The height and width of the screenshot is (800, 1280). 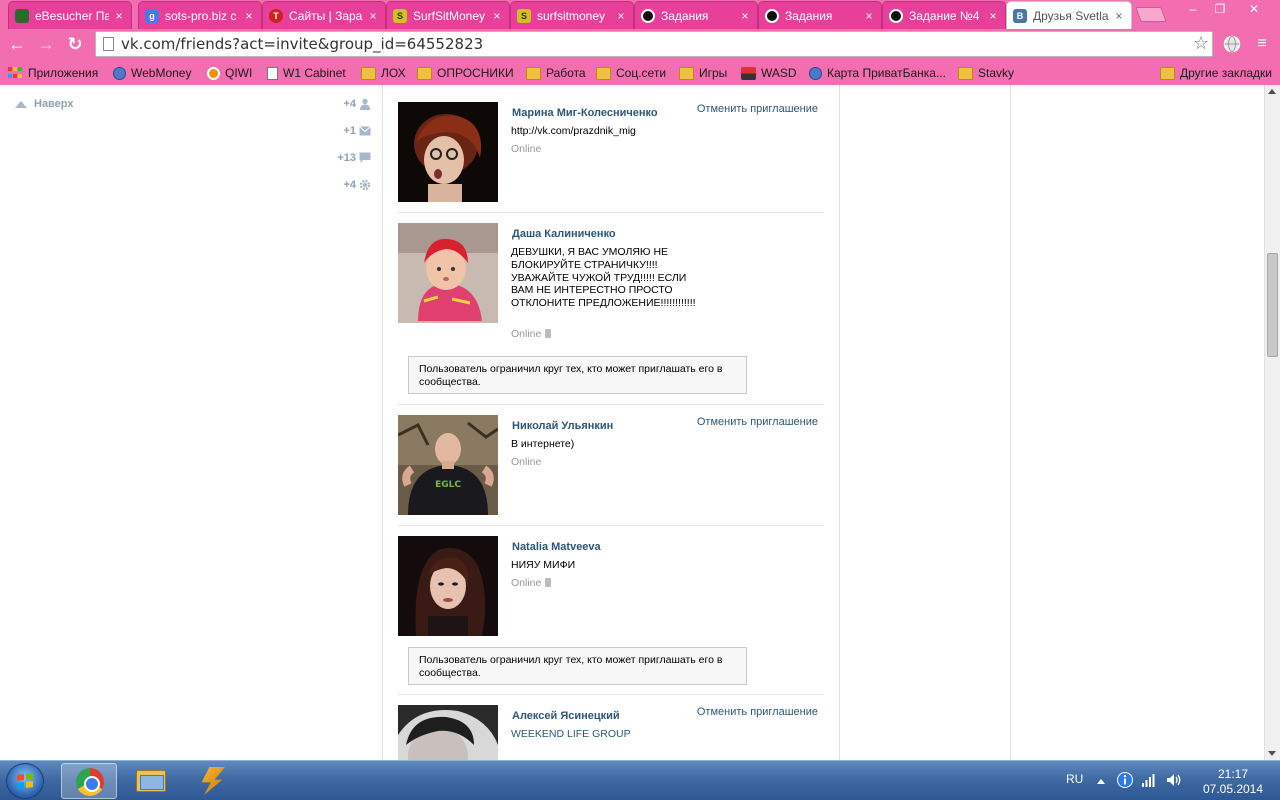 I want to click on tab-sots-pro: g sots-pro.biz с ×, so click(x=200, y=15).